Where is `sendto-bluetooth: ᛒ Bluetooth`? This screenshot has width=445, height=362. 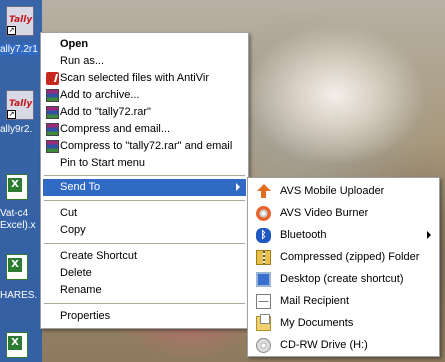 sendto-bluetooth: ᛒ Bluetooth is located at coordinates (343, 235).